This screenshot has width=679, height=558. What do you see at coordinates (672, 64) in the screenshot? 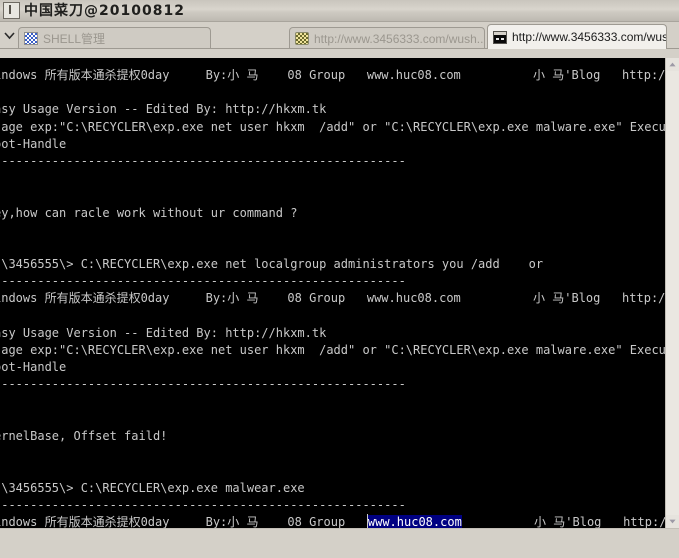
I see `scroll-up-arrow-icon` at bounding box center [672, 64].